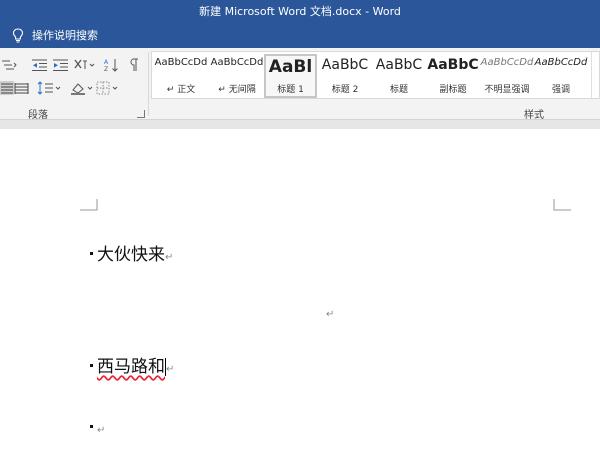 Image resolution: width=600 pixels, height=450 pixels. I want to click on paragraph-1: 大伙快来↵, so click(131, 252).